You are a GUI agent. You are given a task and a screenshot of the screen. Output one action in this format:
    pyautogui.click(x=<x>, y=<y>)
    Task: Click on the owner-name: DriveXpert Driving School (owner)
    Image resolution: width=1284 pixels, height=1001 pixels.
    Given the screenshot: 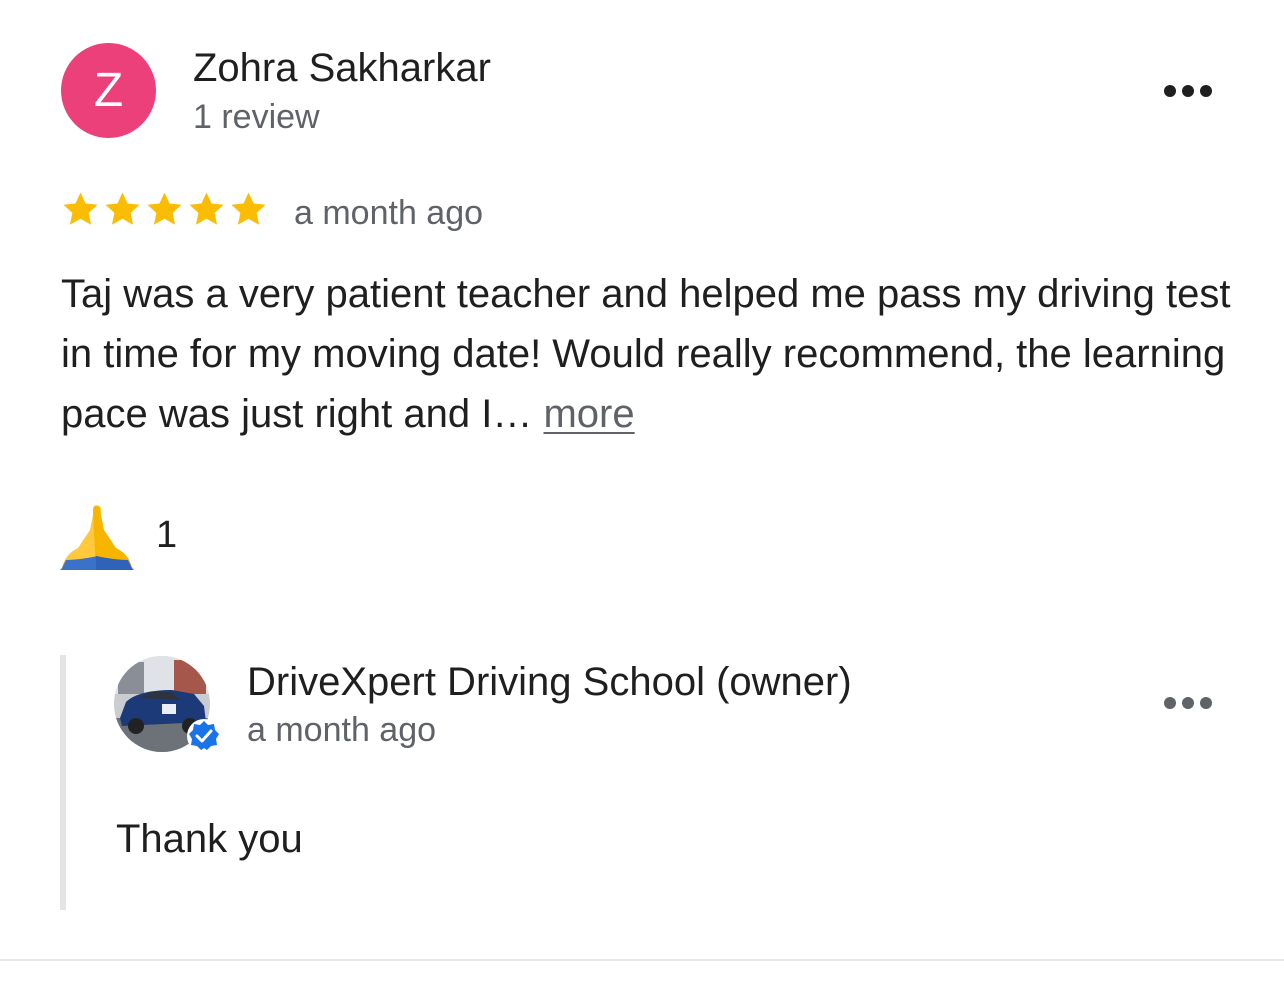 What is the action you would take?
    pyautogui.click(x=549, y=682)
    